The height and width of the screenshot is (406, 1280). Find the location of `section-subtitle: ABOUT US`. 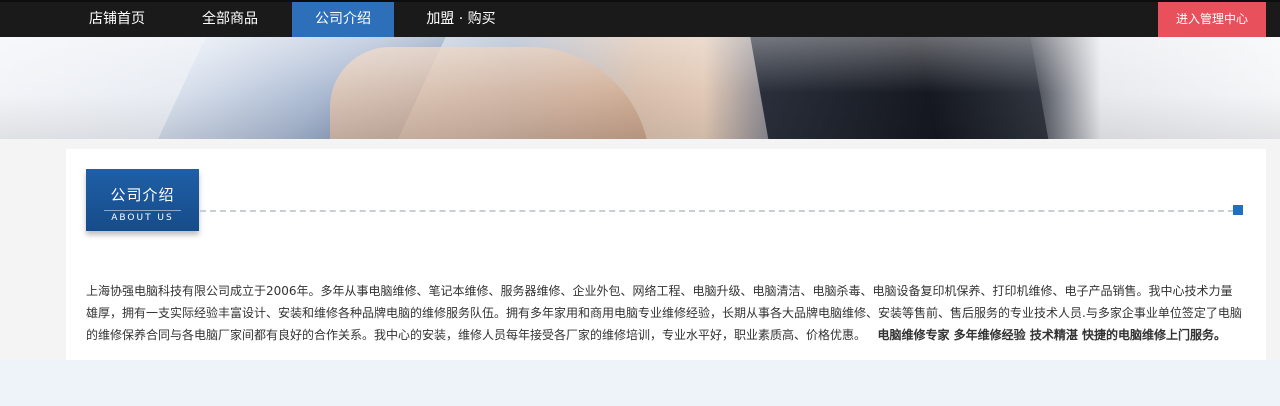

section-subtitle: ABOUT US is located at coordinates (142, 216).